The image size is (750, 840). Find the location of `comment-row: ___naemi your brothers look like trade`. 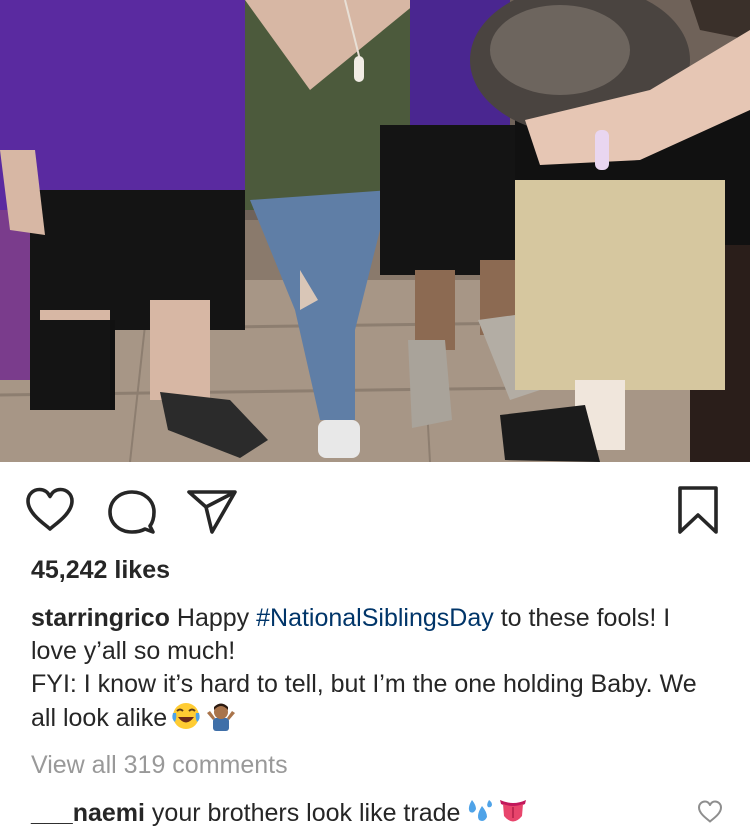

comment-row: ___naemi your brothers look like trade is located at coordinates (331, 814).